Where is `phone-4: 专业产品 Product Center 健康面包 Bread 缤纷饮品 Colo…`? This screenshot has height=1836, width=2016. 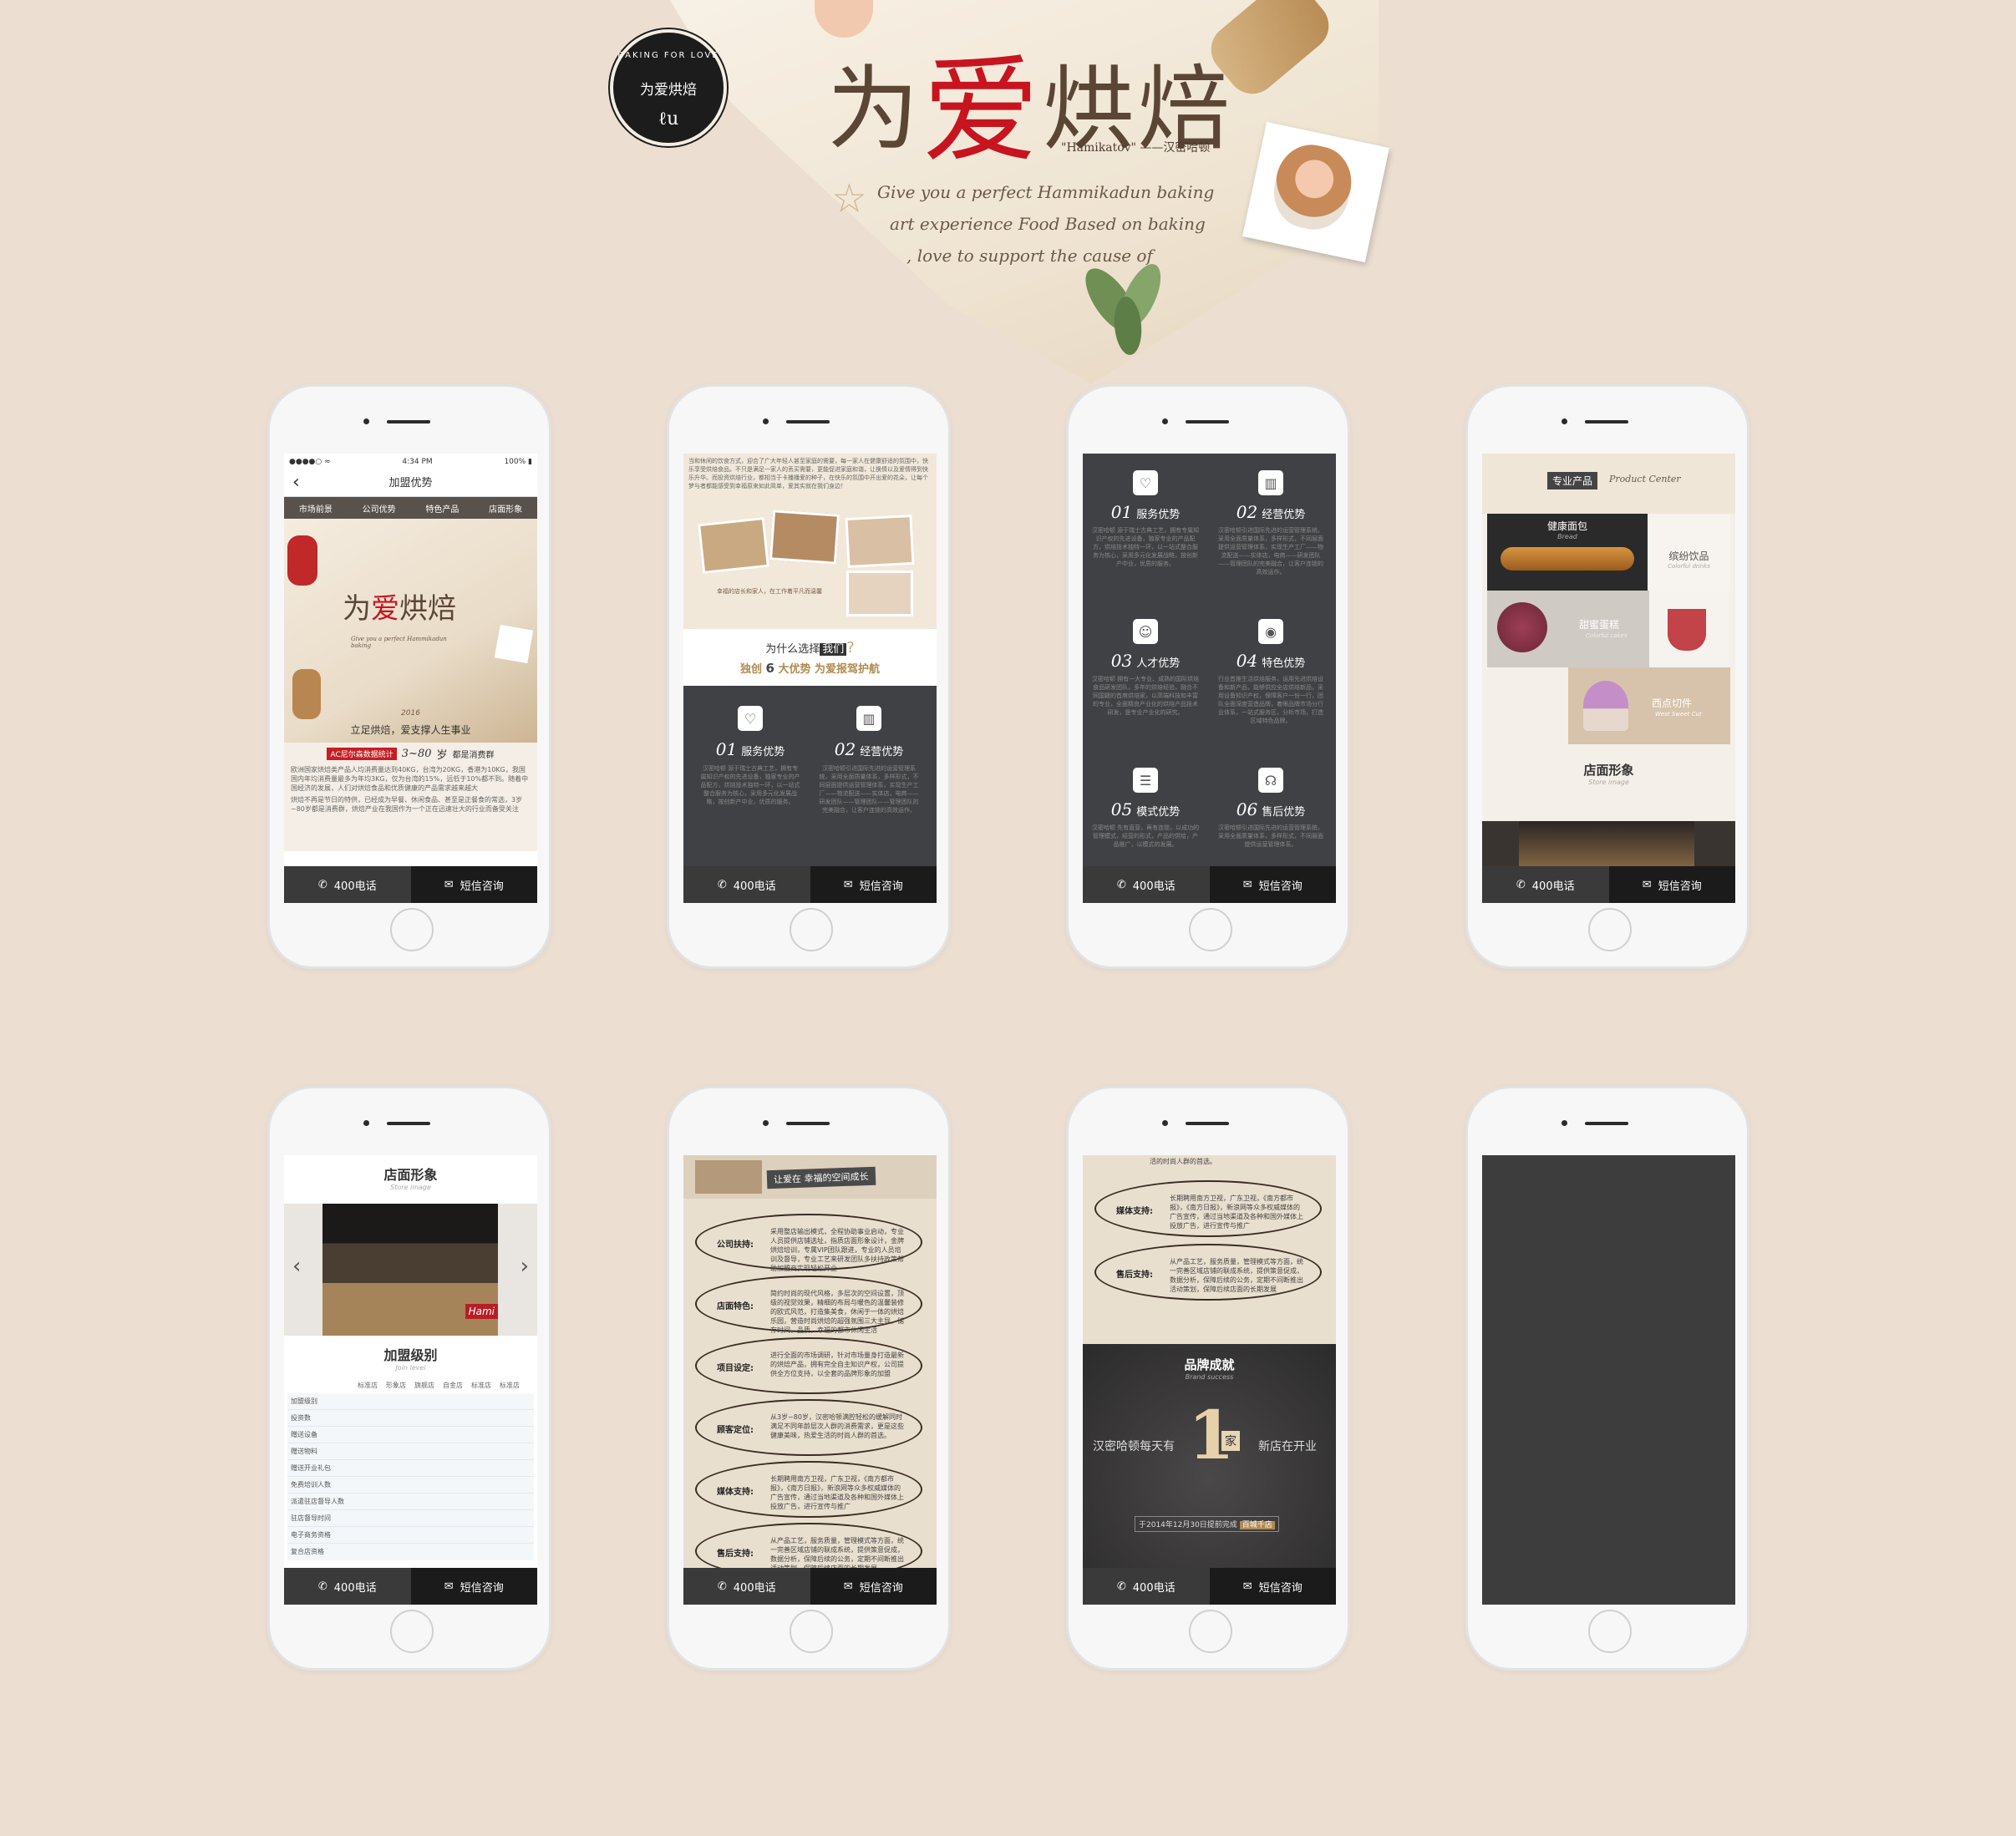
phone-4: 专业产品 Product Center 健康面包 Bread 缤纷饮品 Colo… is located at coordinates (1607, 676).